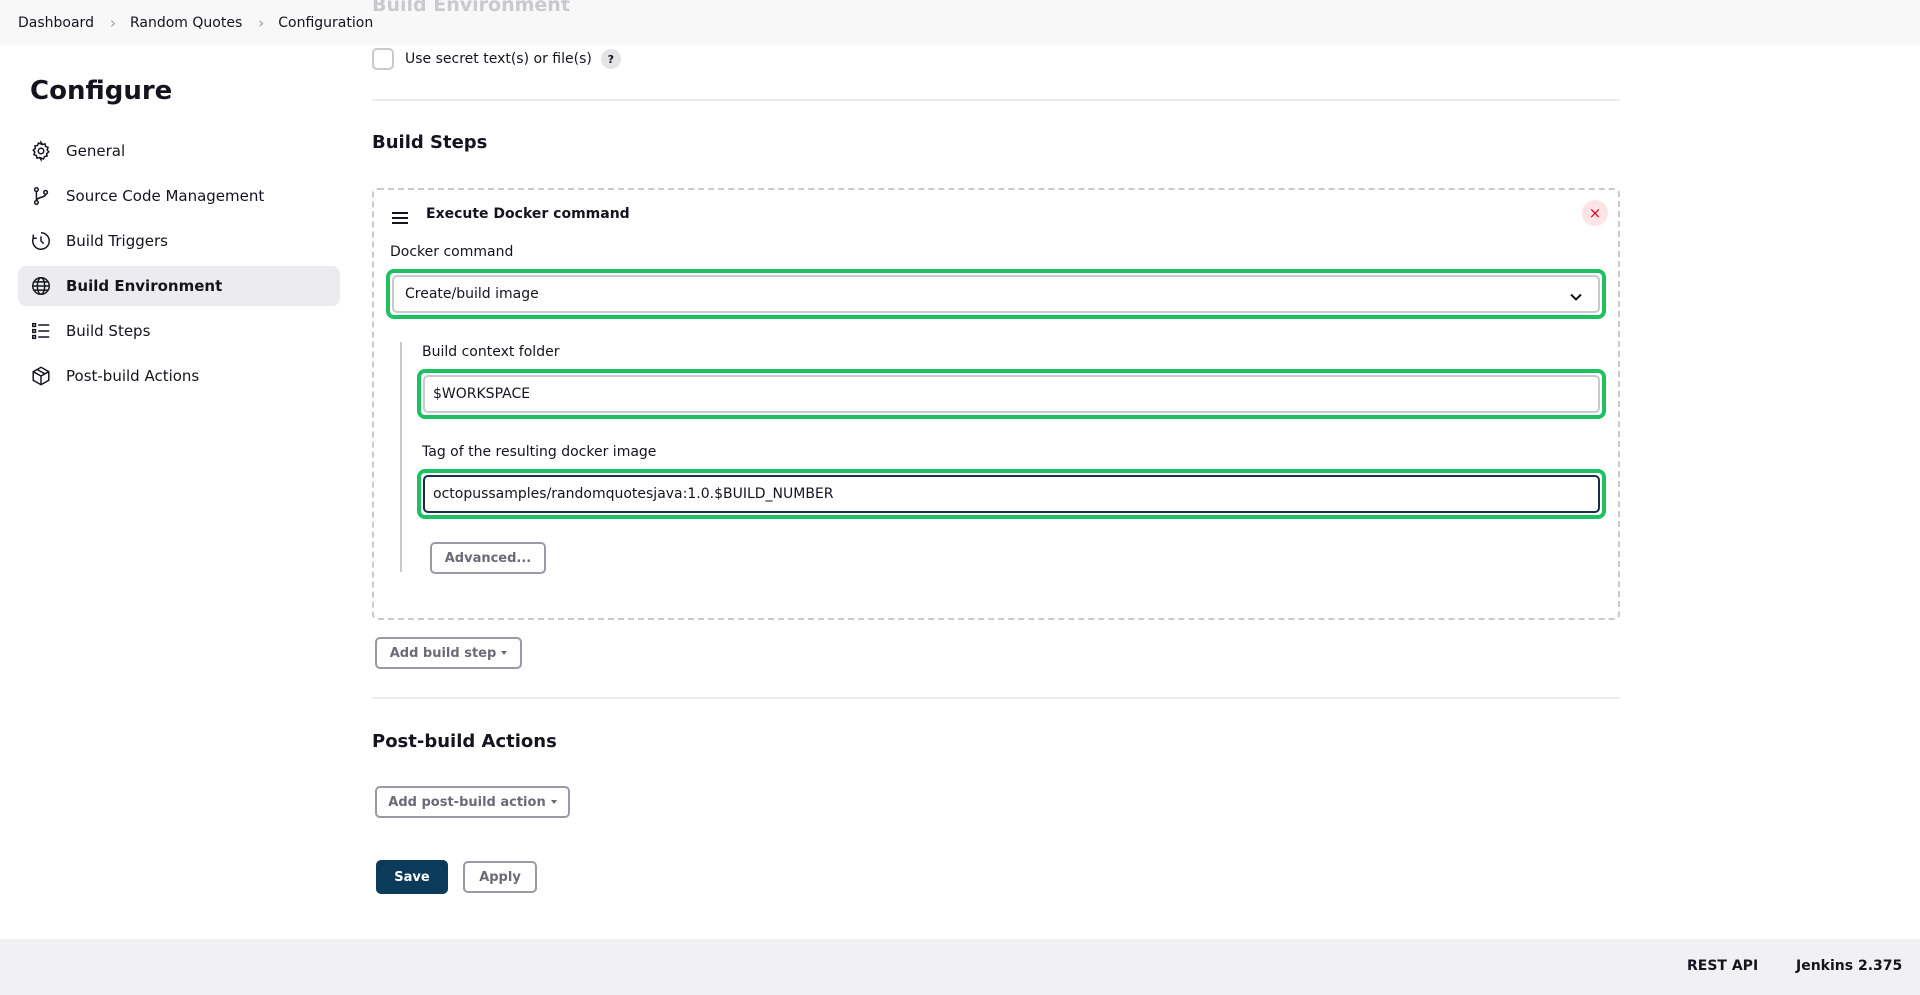 This screenshot has width=1920, height=995. I want to click on sidebar-item-source-code-management: Source Code Management, so click(179, 196).